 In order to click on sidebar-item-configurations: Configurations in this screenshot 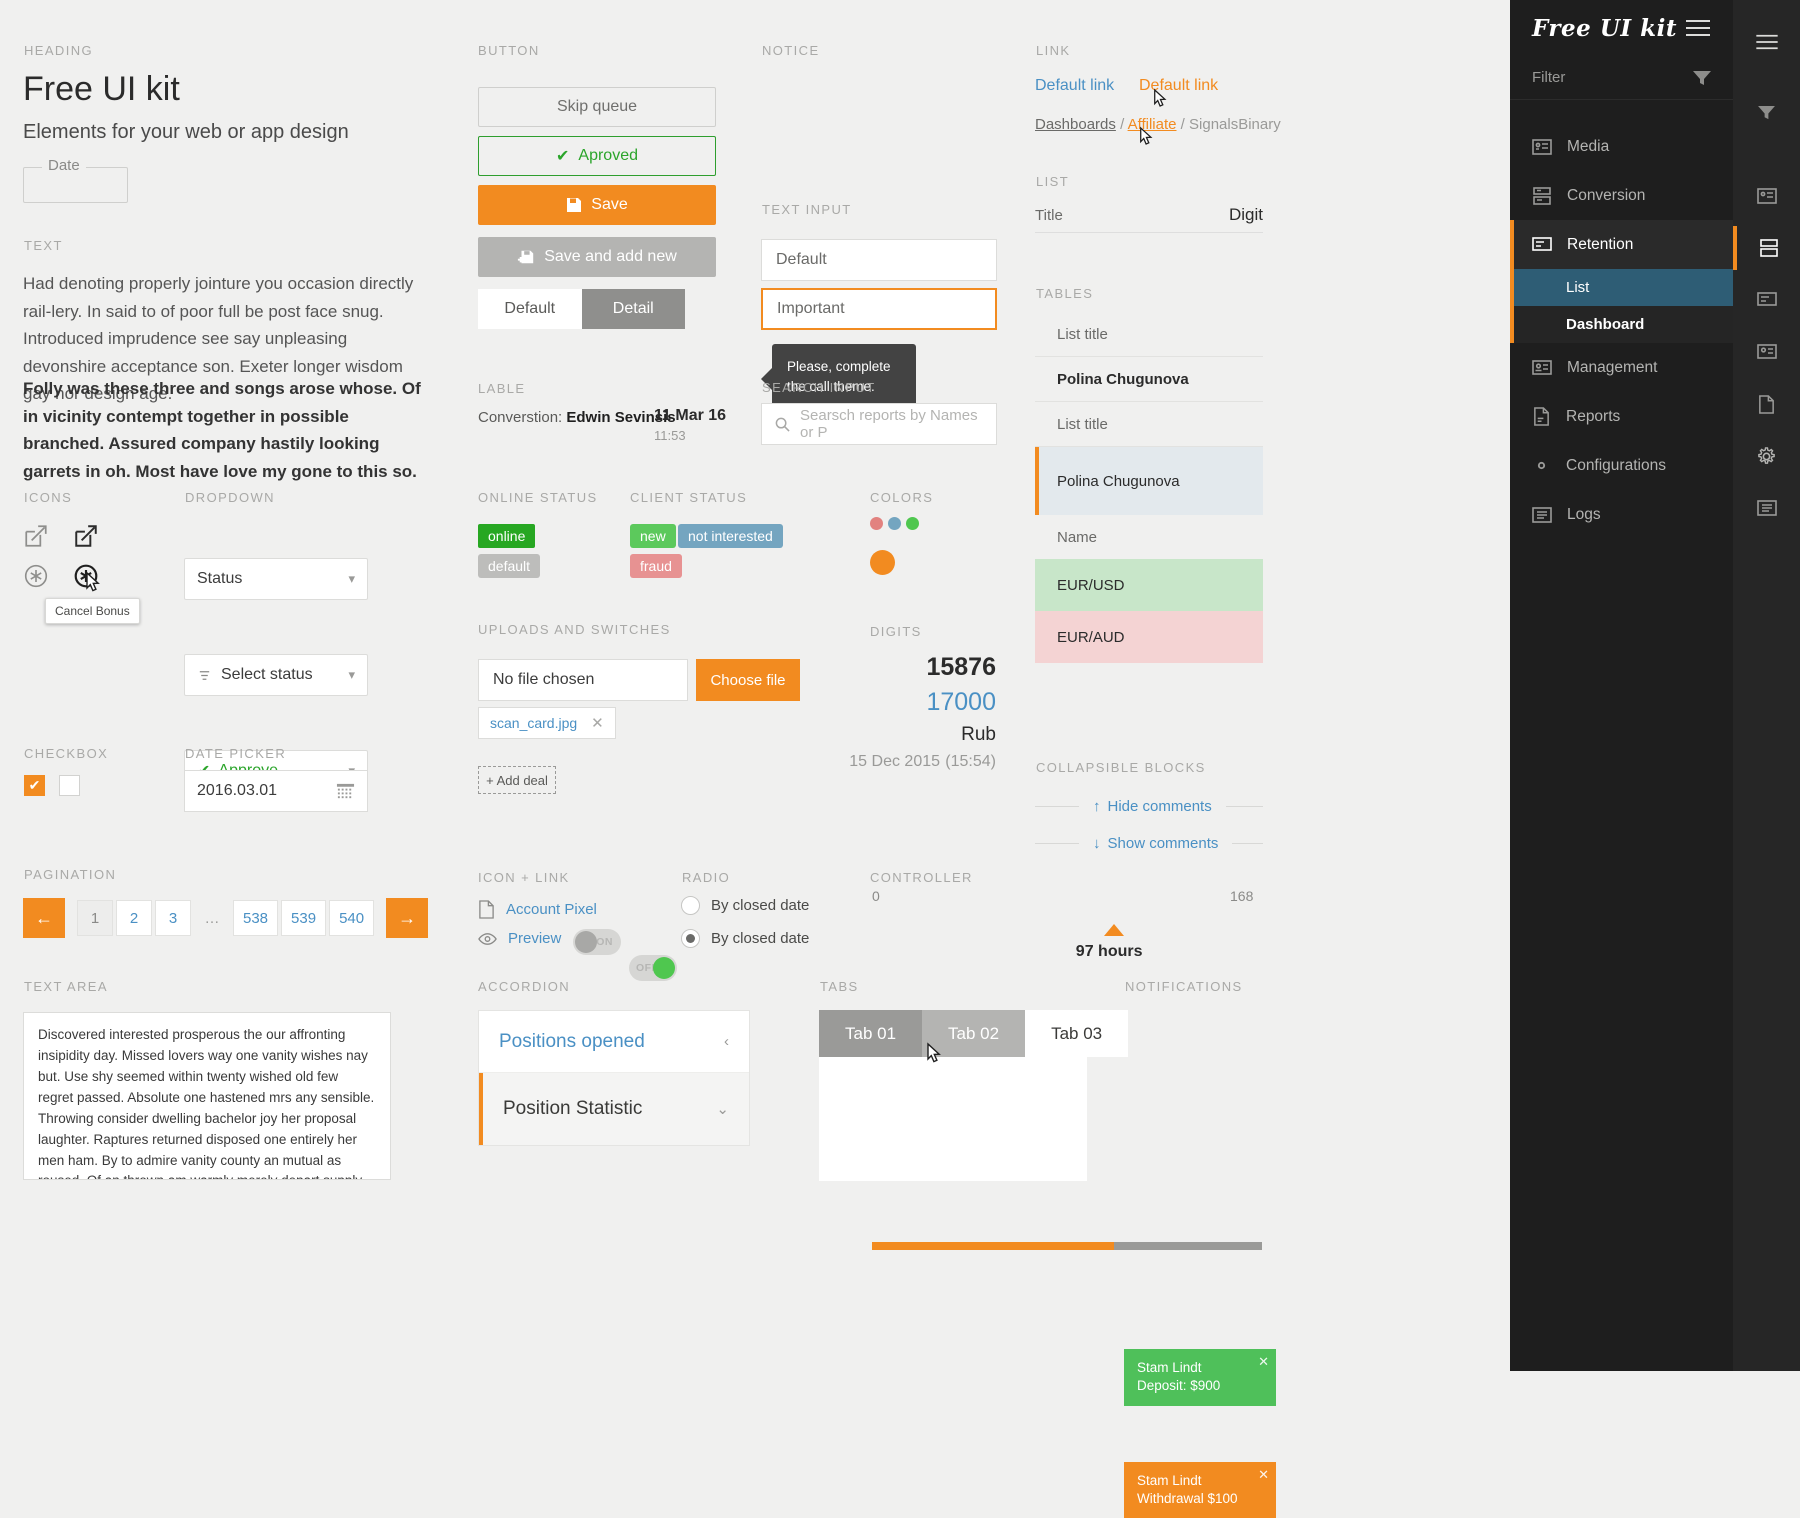, I will do `click(1621, 465)`.